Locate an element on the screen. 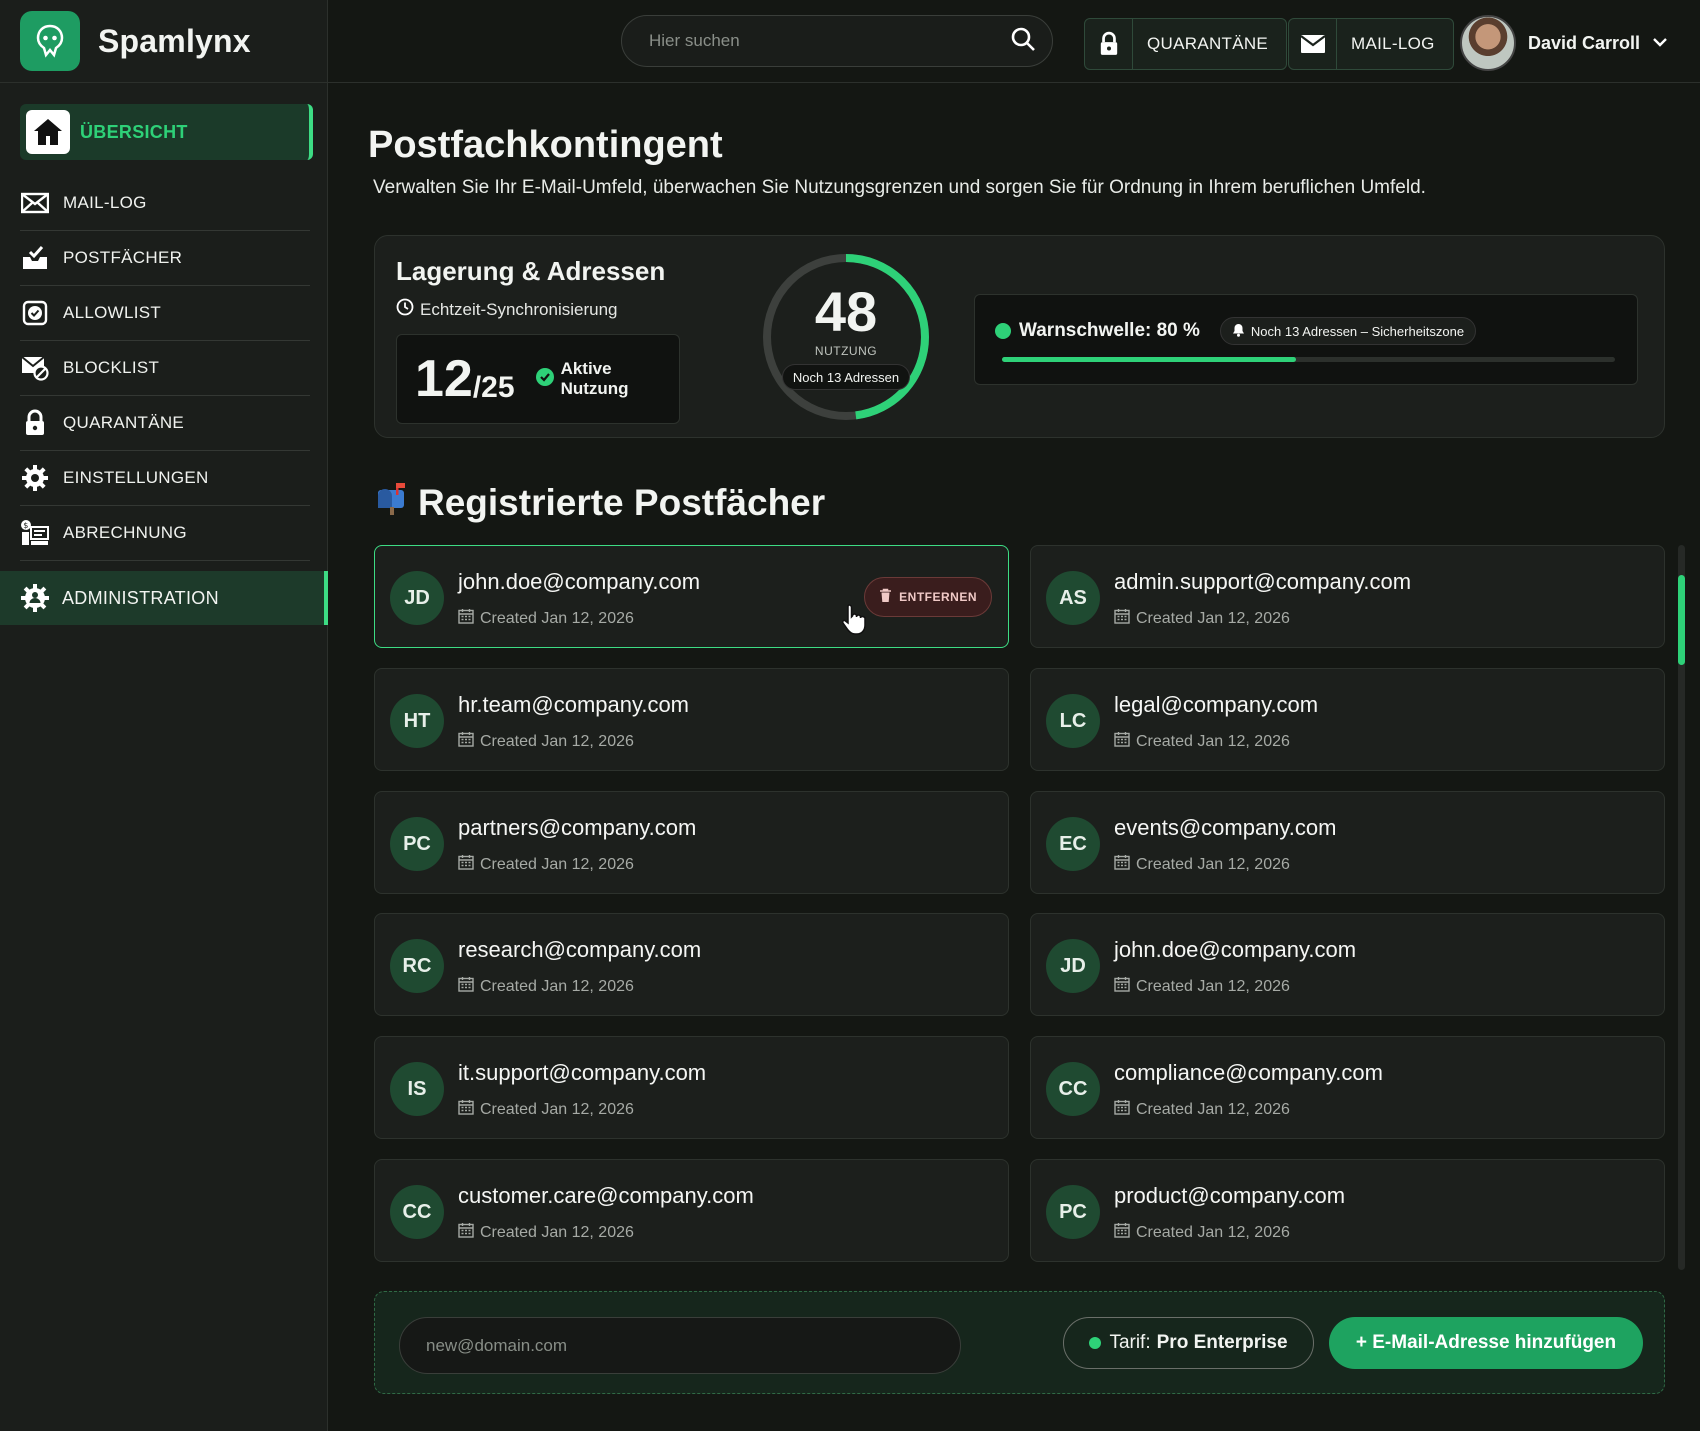  sidebar-item-label: MAIL-LOG is located at coordinates (105, 202).